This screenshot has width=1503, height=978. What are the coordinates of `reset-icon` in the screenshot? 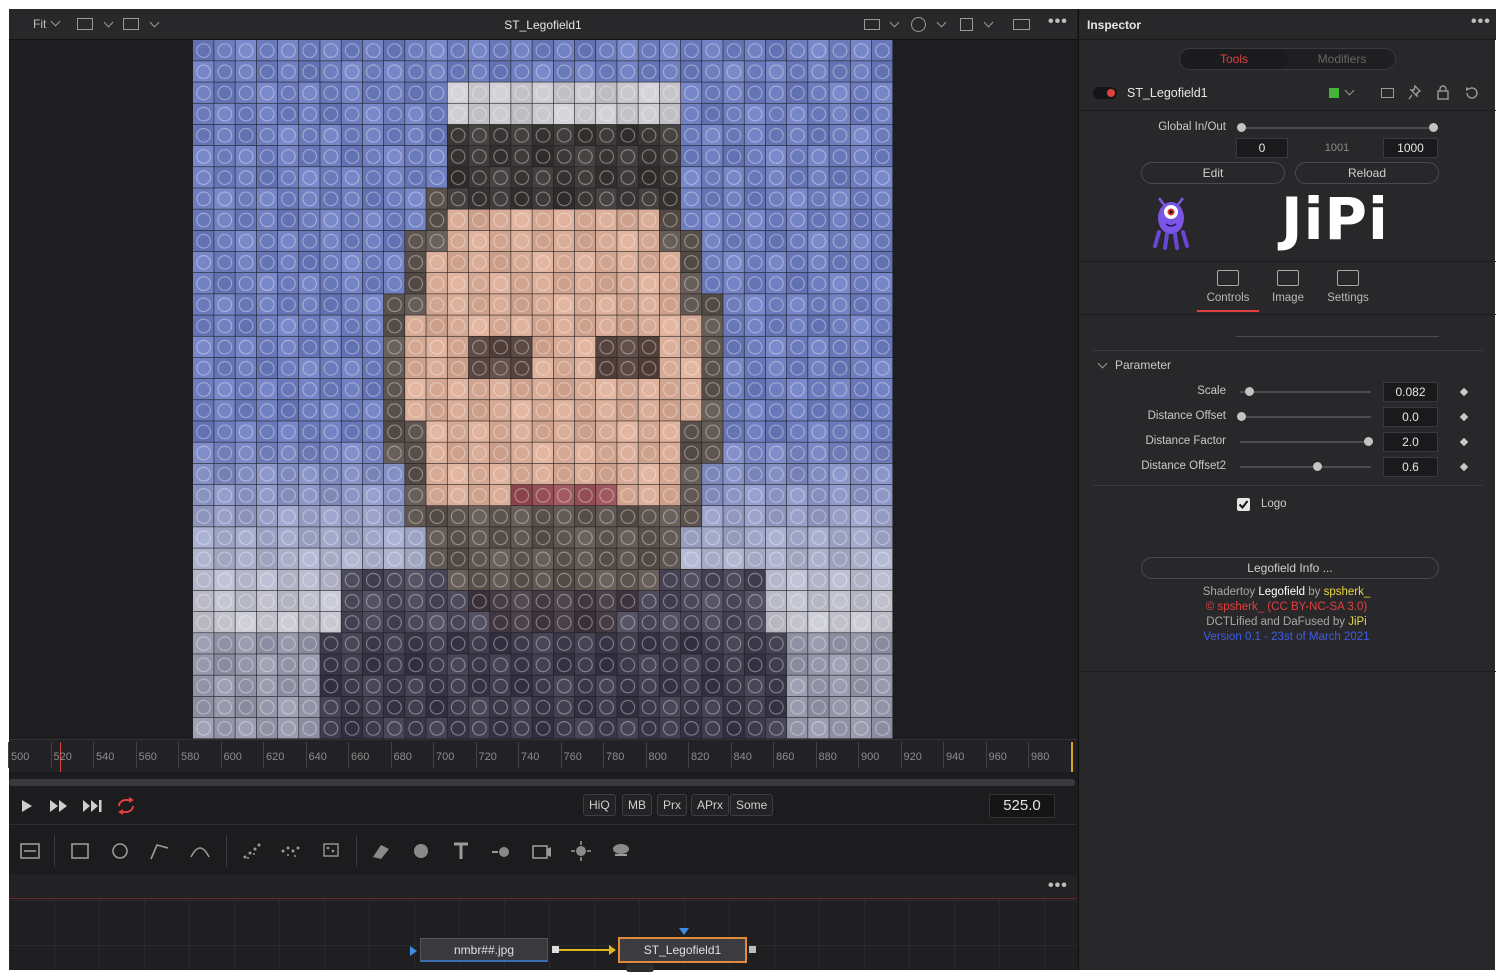 It's located at (1471, 92).